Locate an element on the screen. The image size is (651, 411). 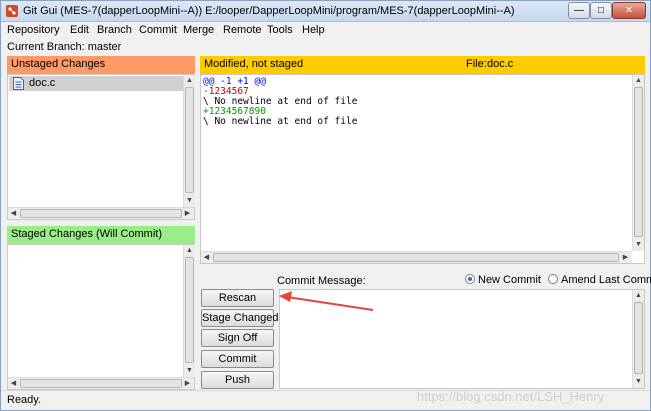
watermark-text: https://blog.csdn.net/LSH_Henry is located at coordinates (511, 396).